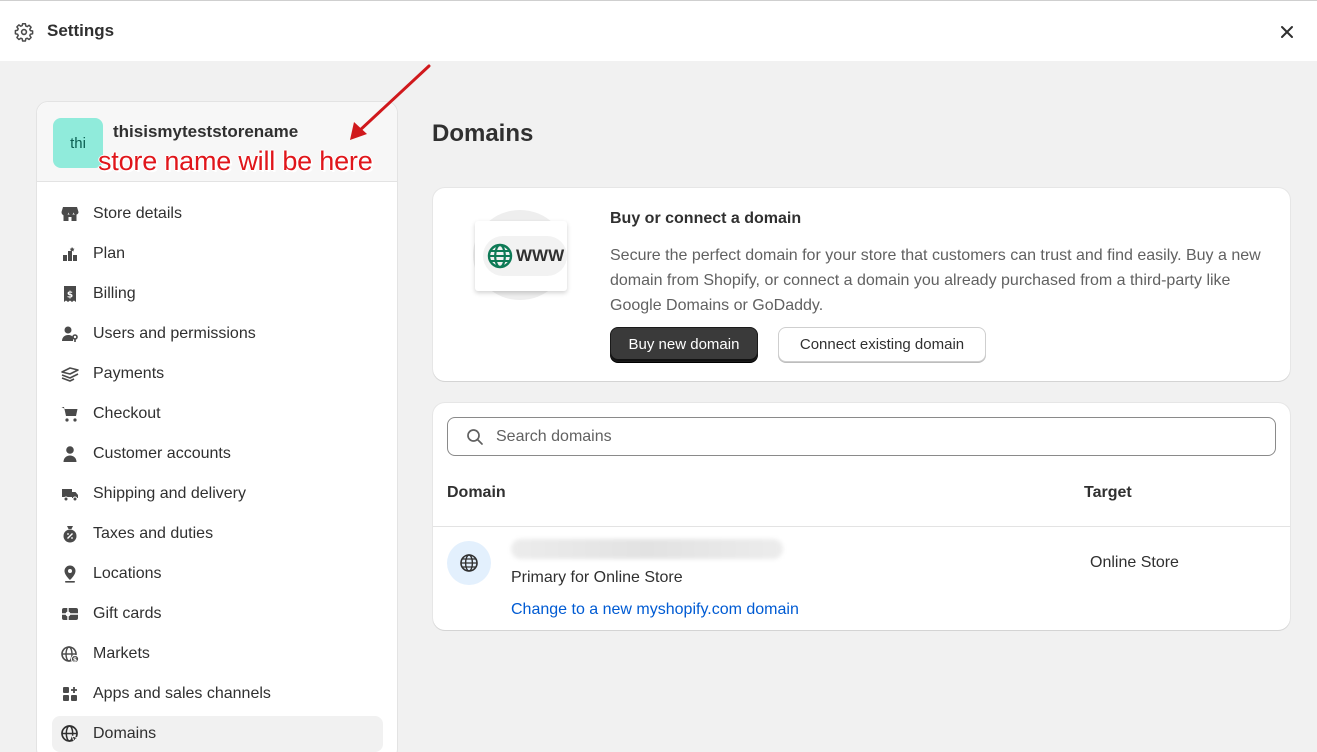 This screenshot has width=1317, height=752. I want to click on sidebar-item-apps-and-sales-channels: Apps and sales channels, so click(217, 694).